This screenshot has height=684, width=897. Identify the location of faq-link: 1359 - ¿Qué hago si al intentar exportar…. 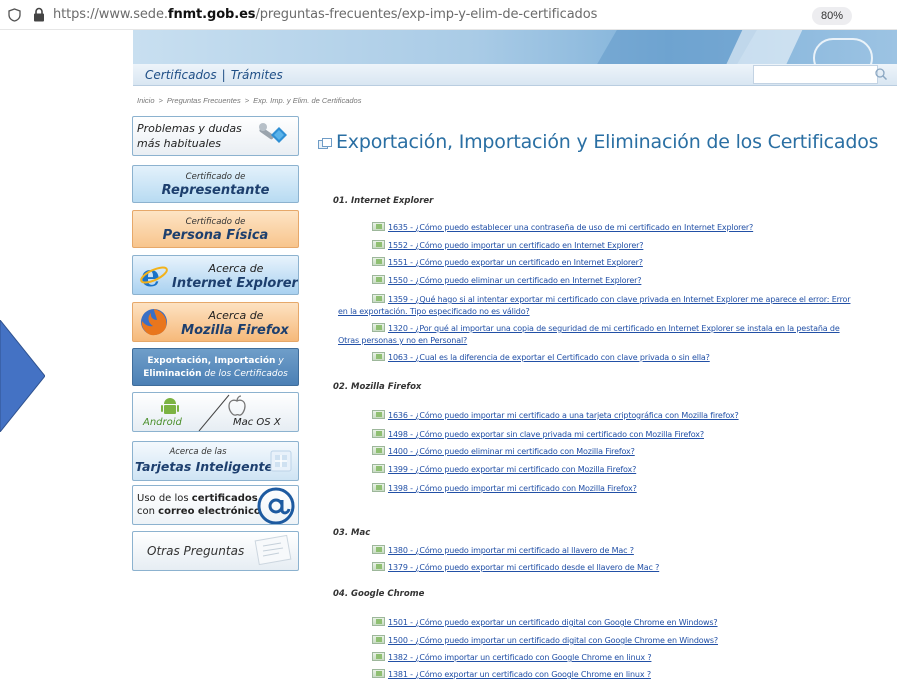
(611, 299).